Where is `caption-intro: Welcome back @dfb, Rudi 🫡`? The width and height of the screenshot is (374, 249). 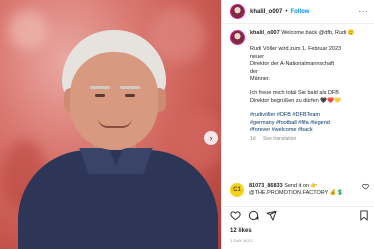
caption-intro: Welcome back @dfb, Rudi 🫡 is located at coordinates (318, 33).